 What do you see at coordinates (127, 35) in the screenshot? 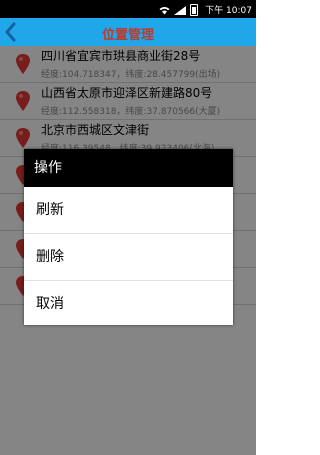
I see `page-title: 位置管理` at bounding box center [127, 35].